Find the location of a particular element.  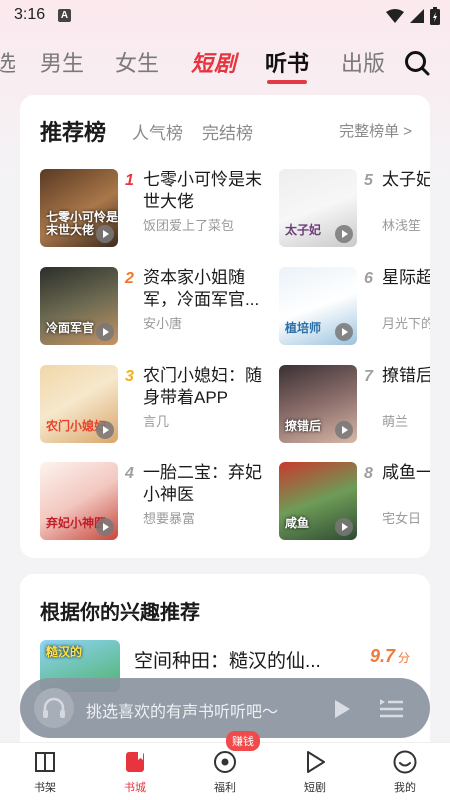

profile-smile-icon is located at coordinates (405, 762).